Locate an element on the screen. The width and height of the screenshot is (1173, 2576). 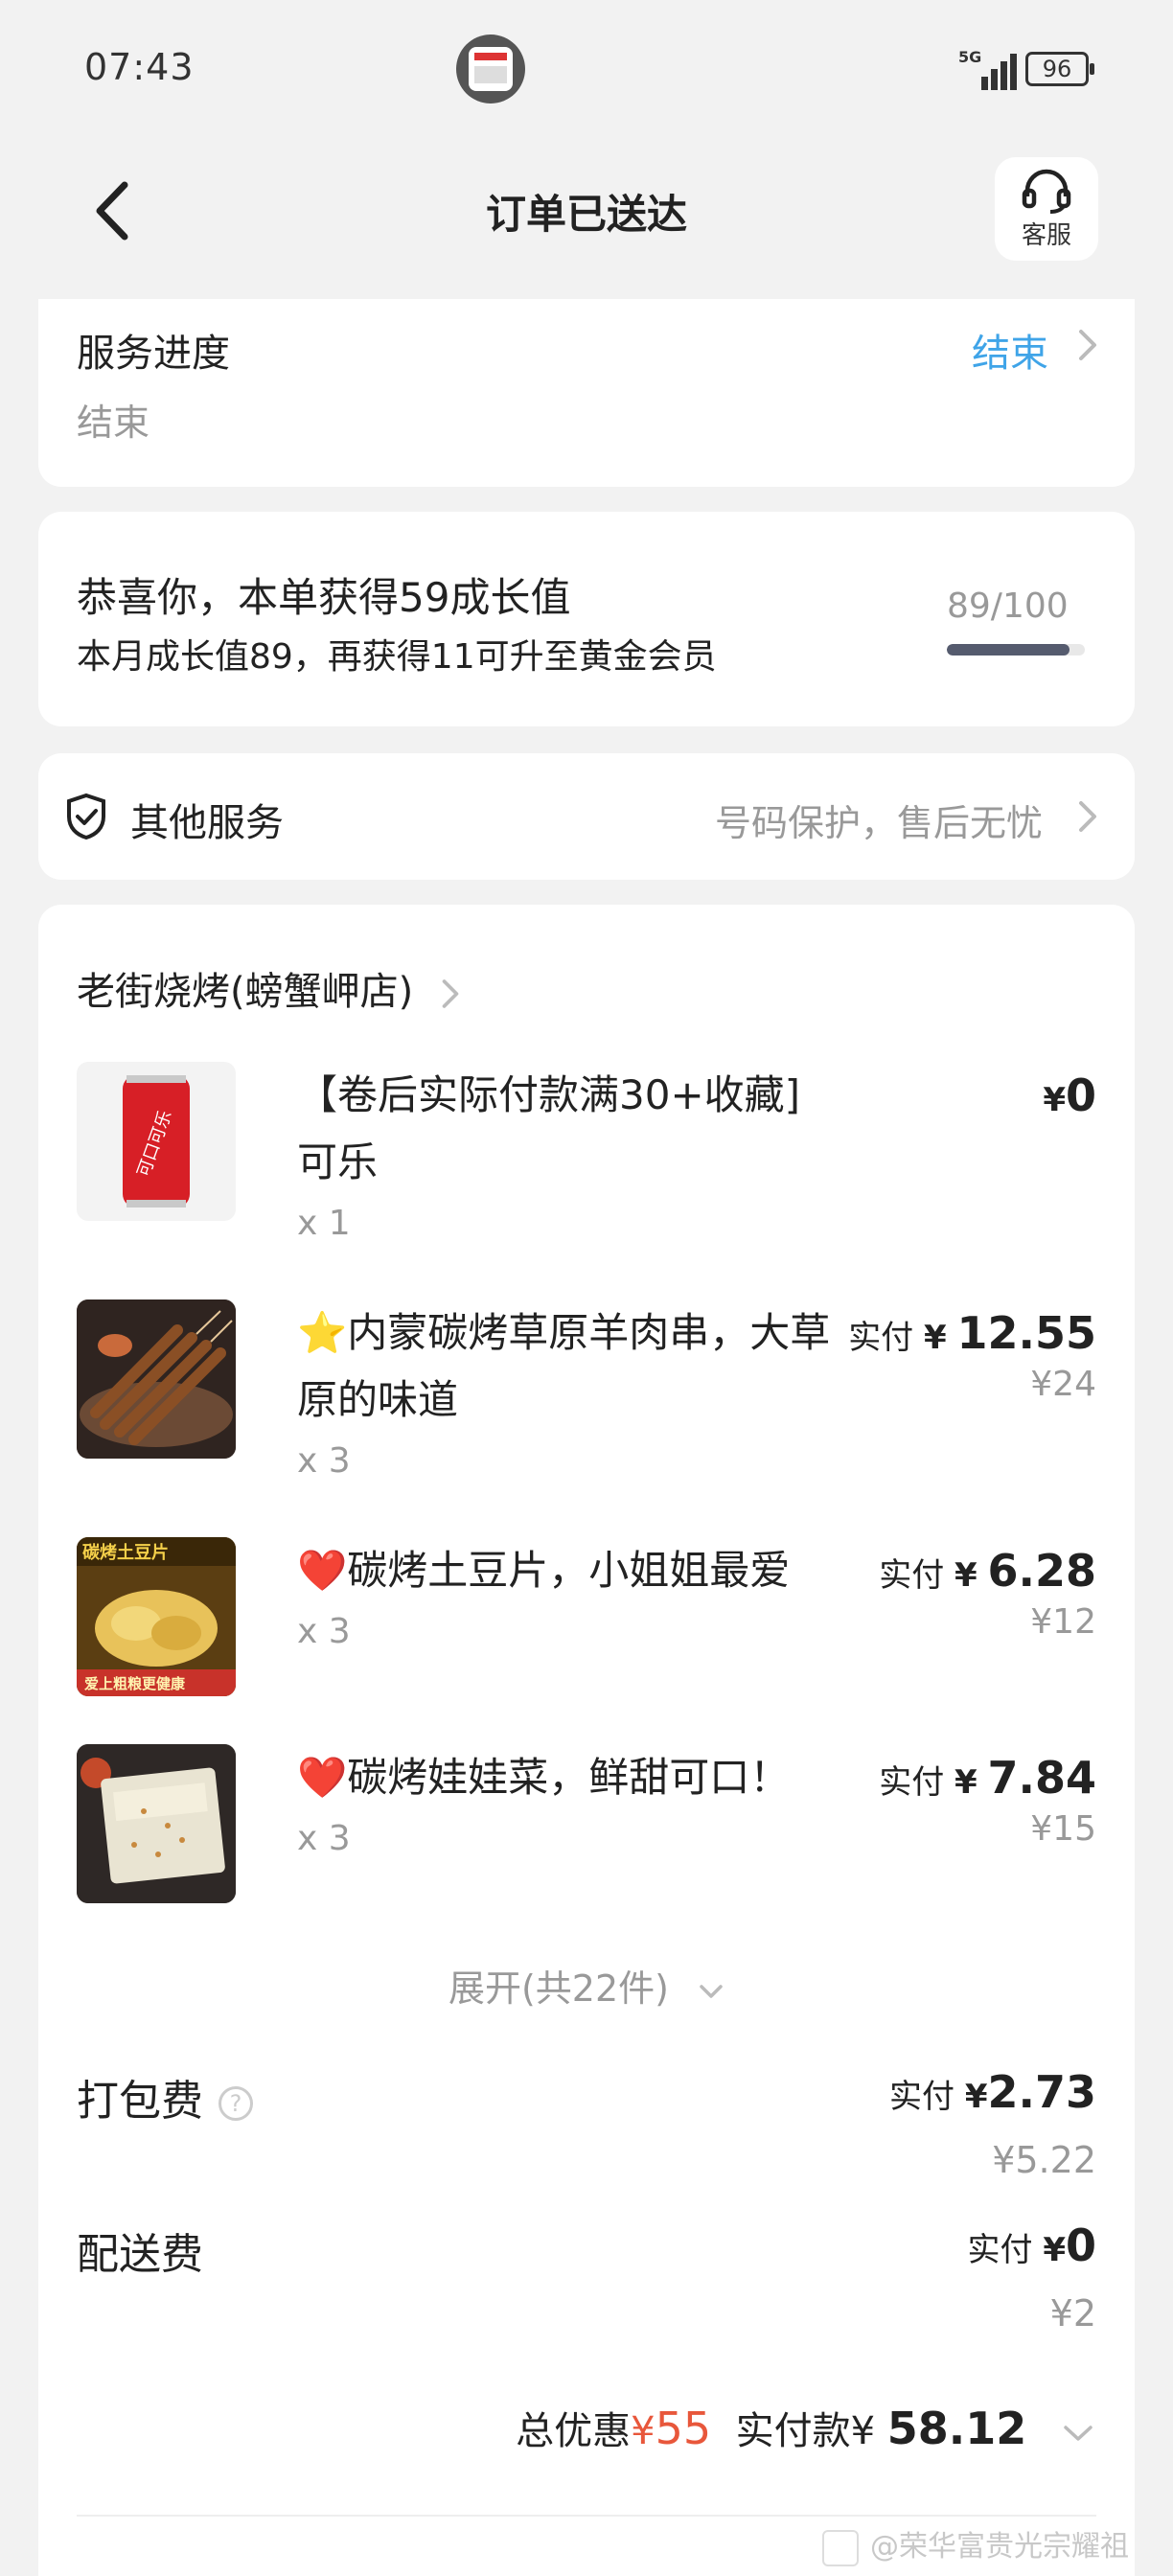
item-name: ❤️碳烤娃娃菜，鲜甜可口！ is located at coordinates (544, 1777).